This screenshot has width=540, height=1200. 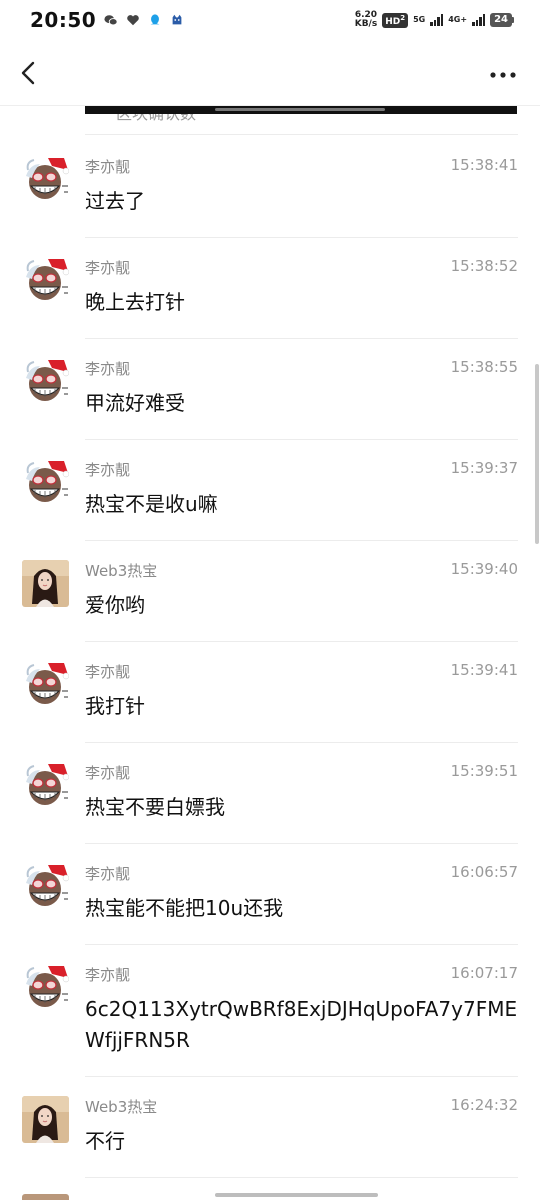 I want to click on qq-icon, so click(x=155, y=19).